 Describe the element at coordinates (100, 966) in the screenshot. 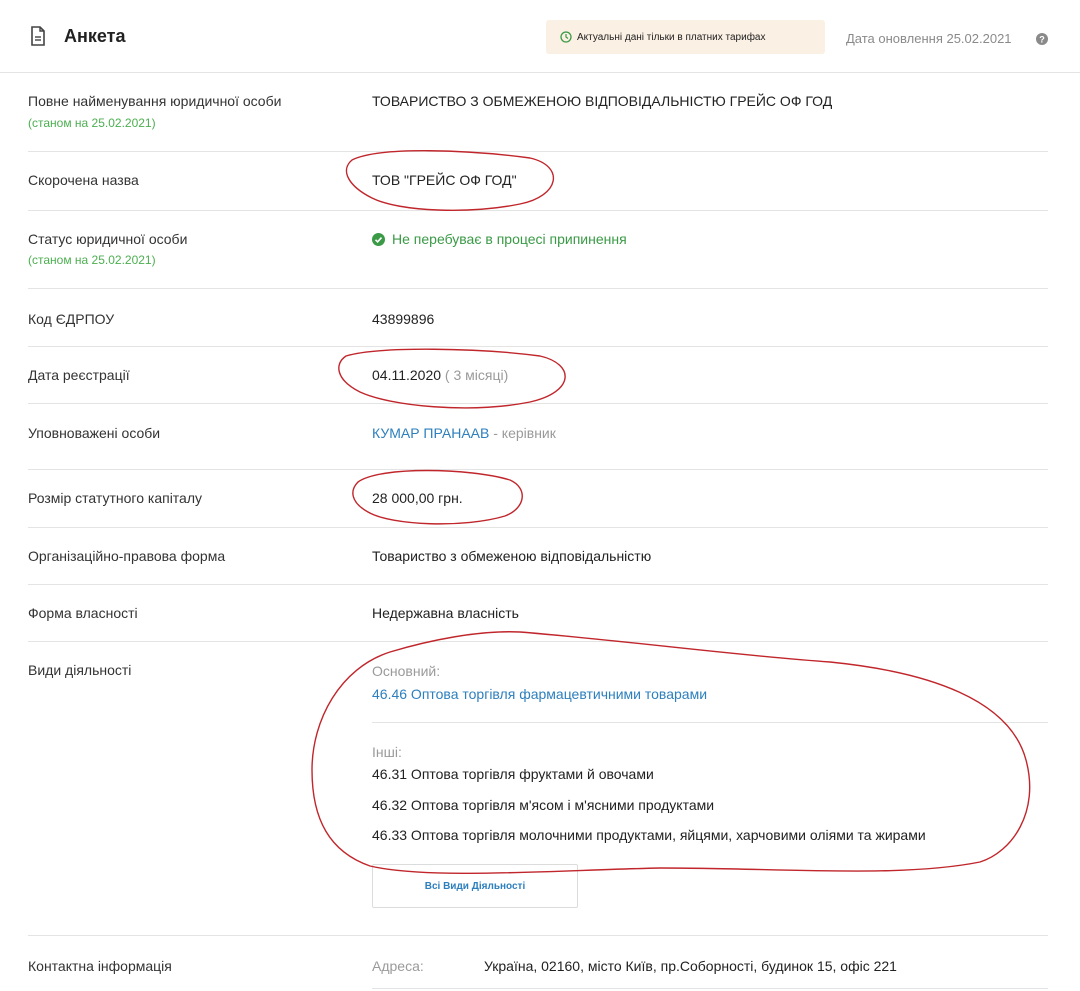

I see `contact-label: Контактна інформація` at that location.